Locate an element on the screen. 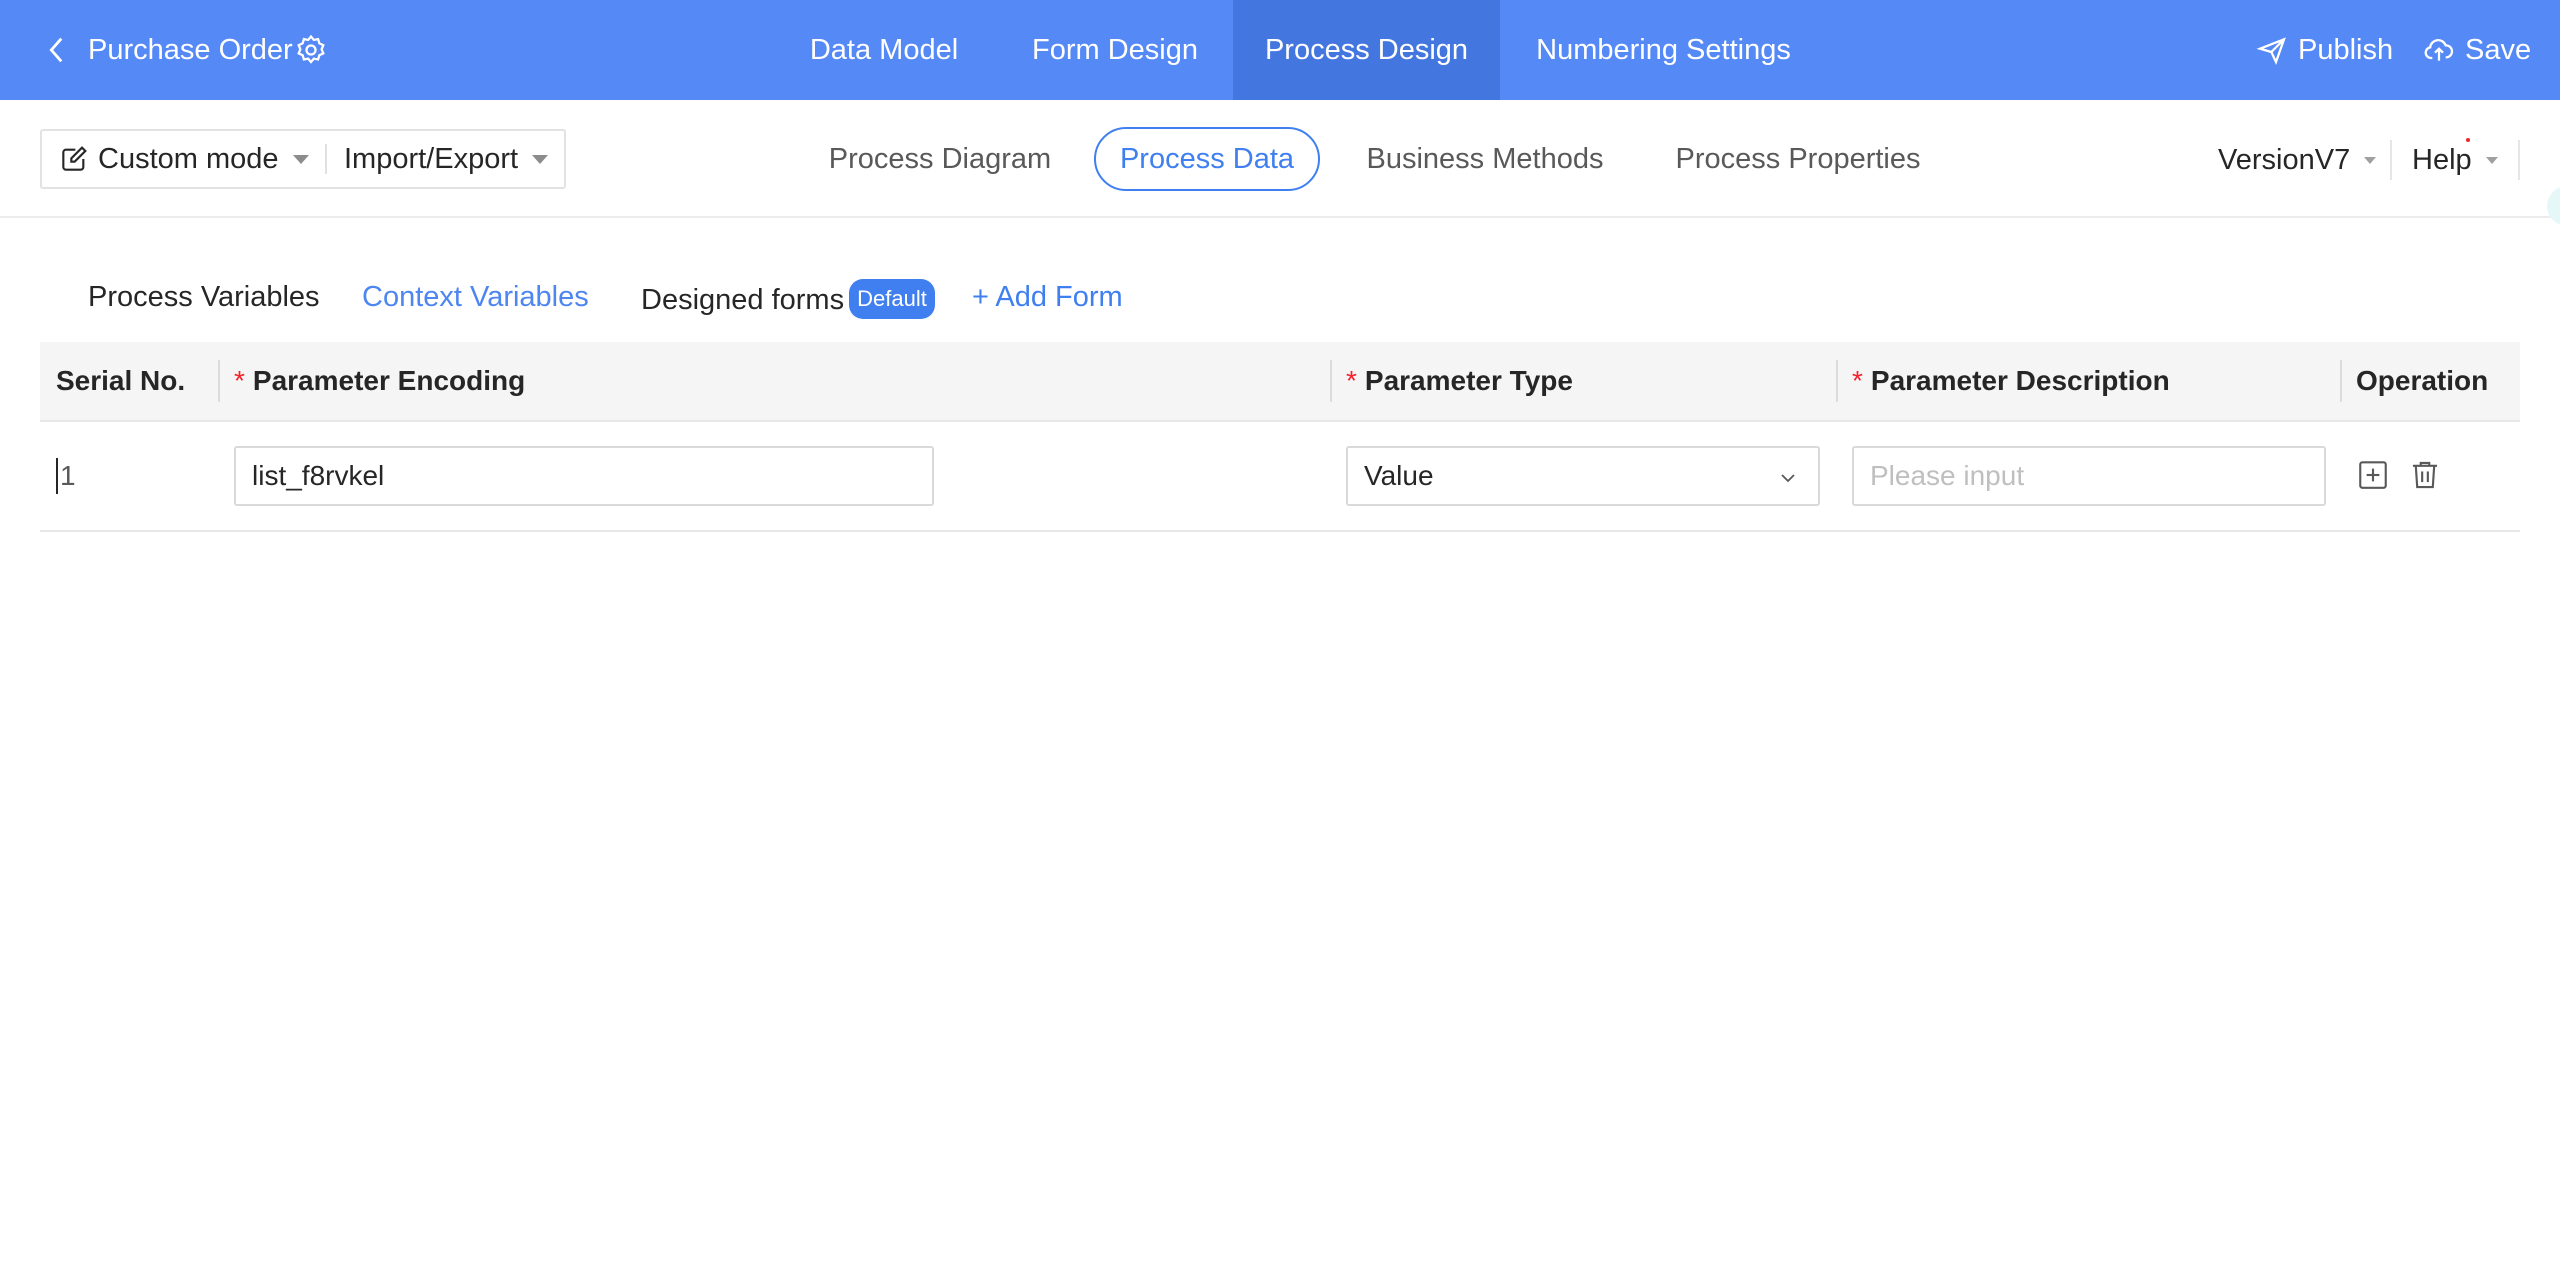  col-parameter-description: * Parameter Description is located at coordinates (2011, 381).